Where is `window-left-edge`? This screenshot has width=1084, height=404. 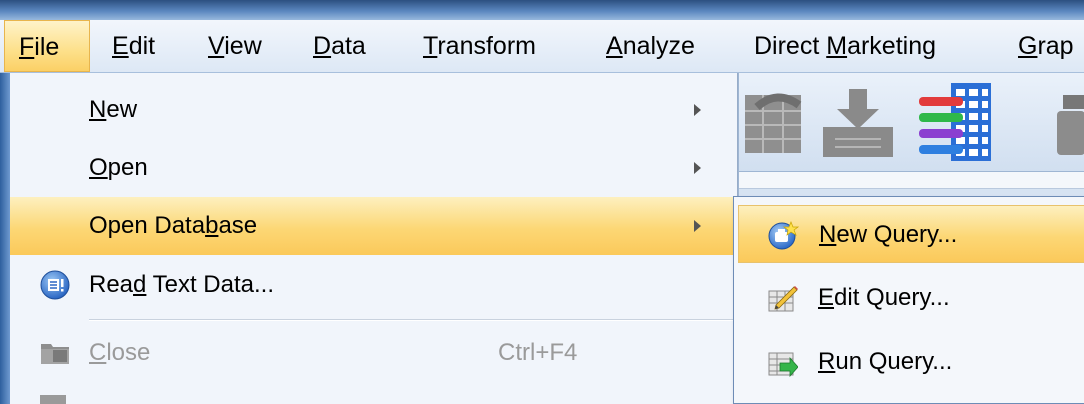 window-left-edge is located at coordinates (5, 238).